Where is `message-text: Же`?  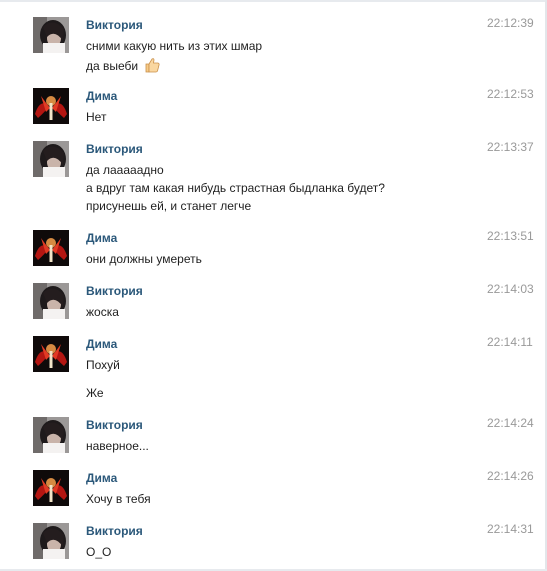 message-text: Же is located at coordinates (95, 393).